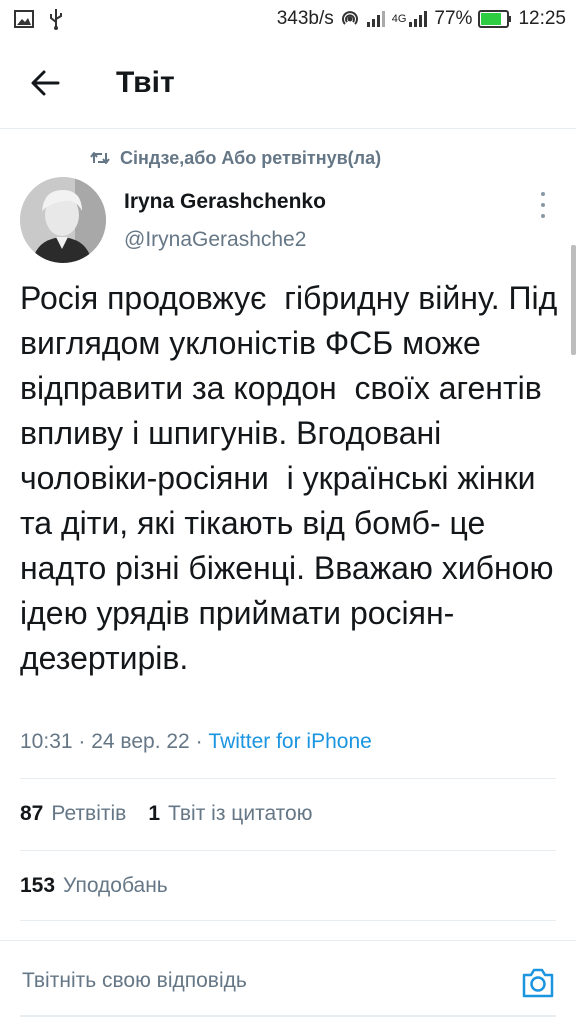 This screenshot has height=1025, width=576. I want to click on tweet-meta: 10:31 · 24 вер. 22 · Twitter for iPhone, so click(196, 741).